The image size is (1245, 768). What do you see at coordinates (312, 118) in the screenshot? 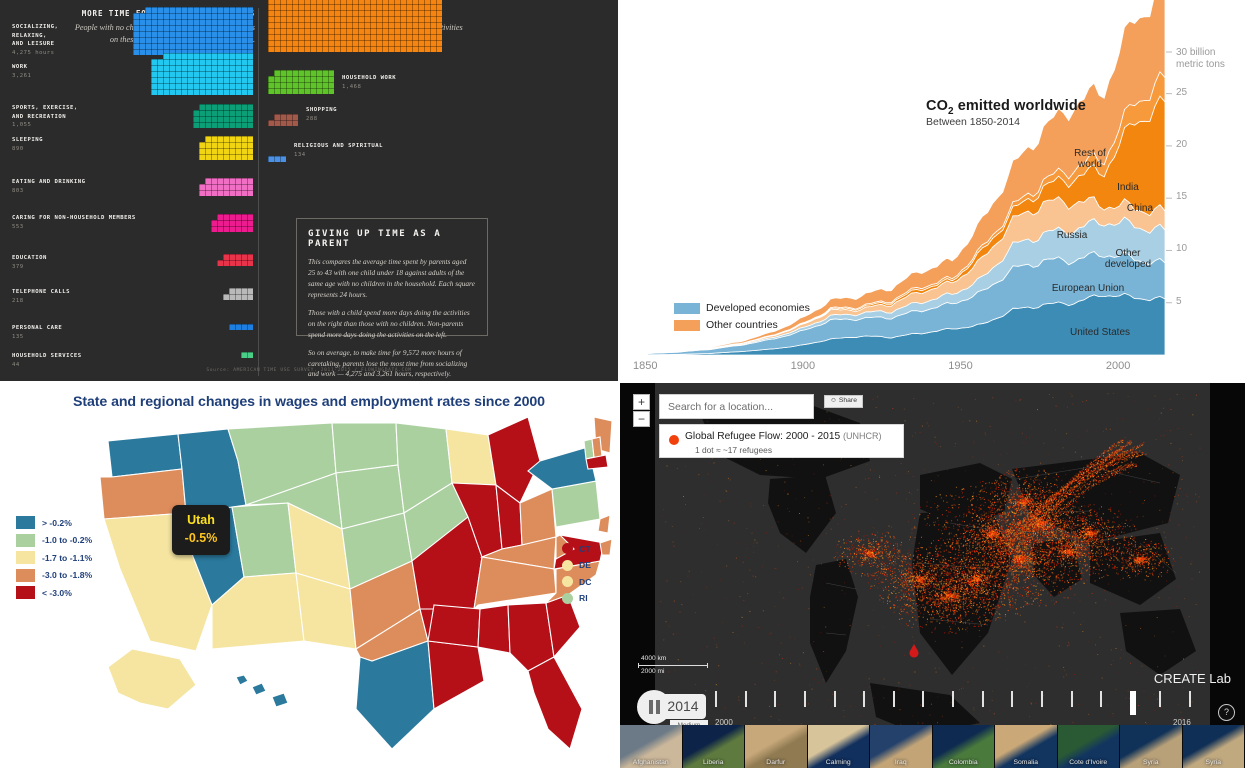
I see `activity-value: 288` at bounding box center [312, 118].